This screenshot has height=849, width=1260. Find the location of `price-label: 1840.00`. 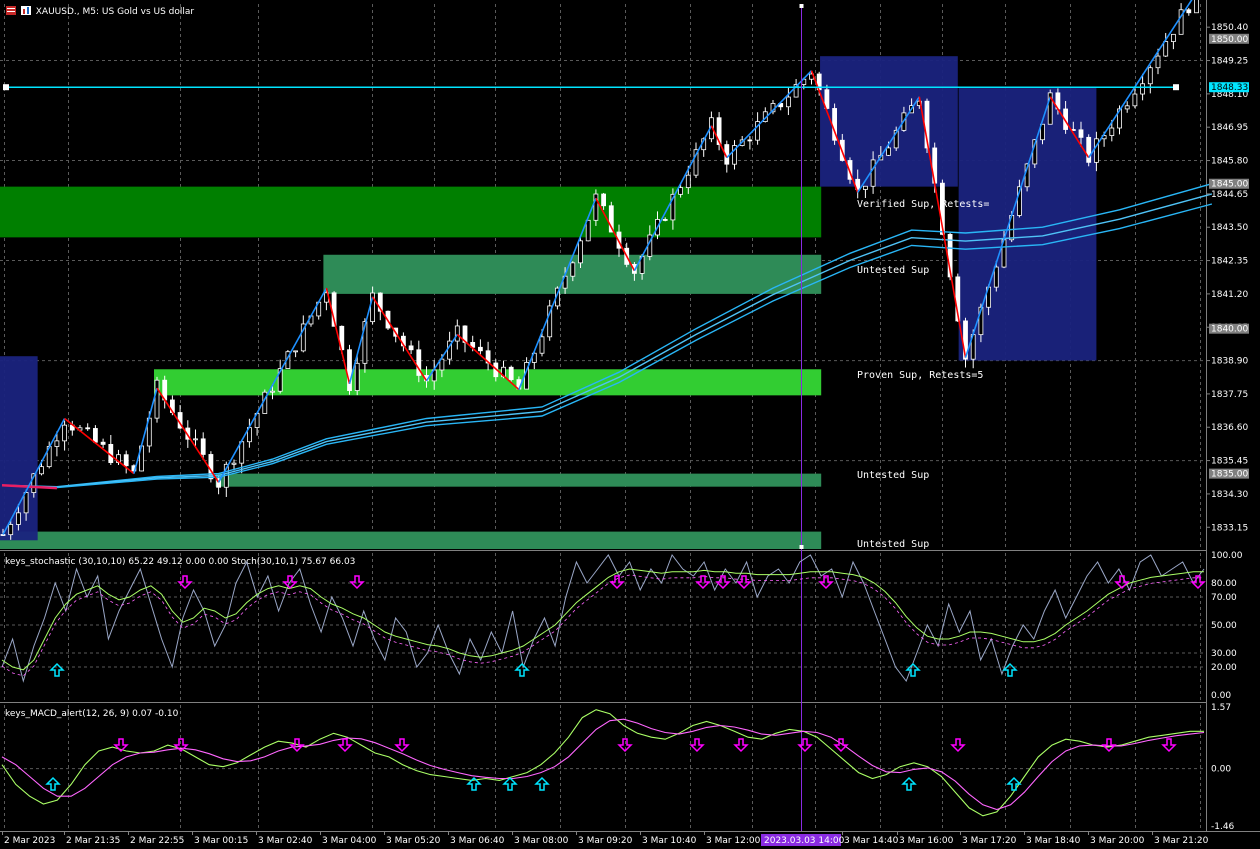

price-label: 1840.00 is located at coordinates (1229, 330).